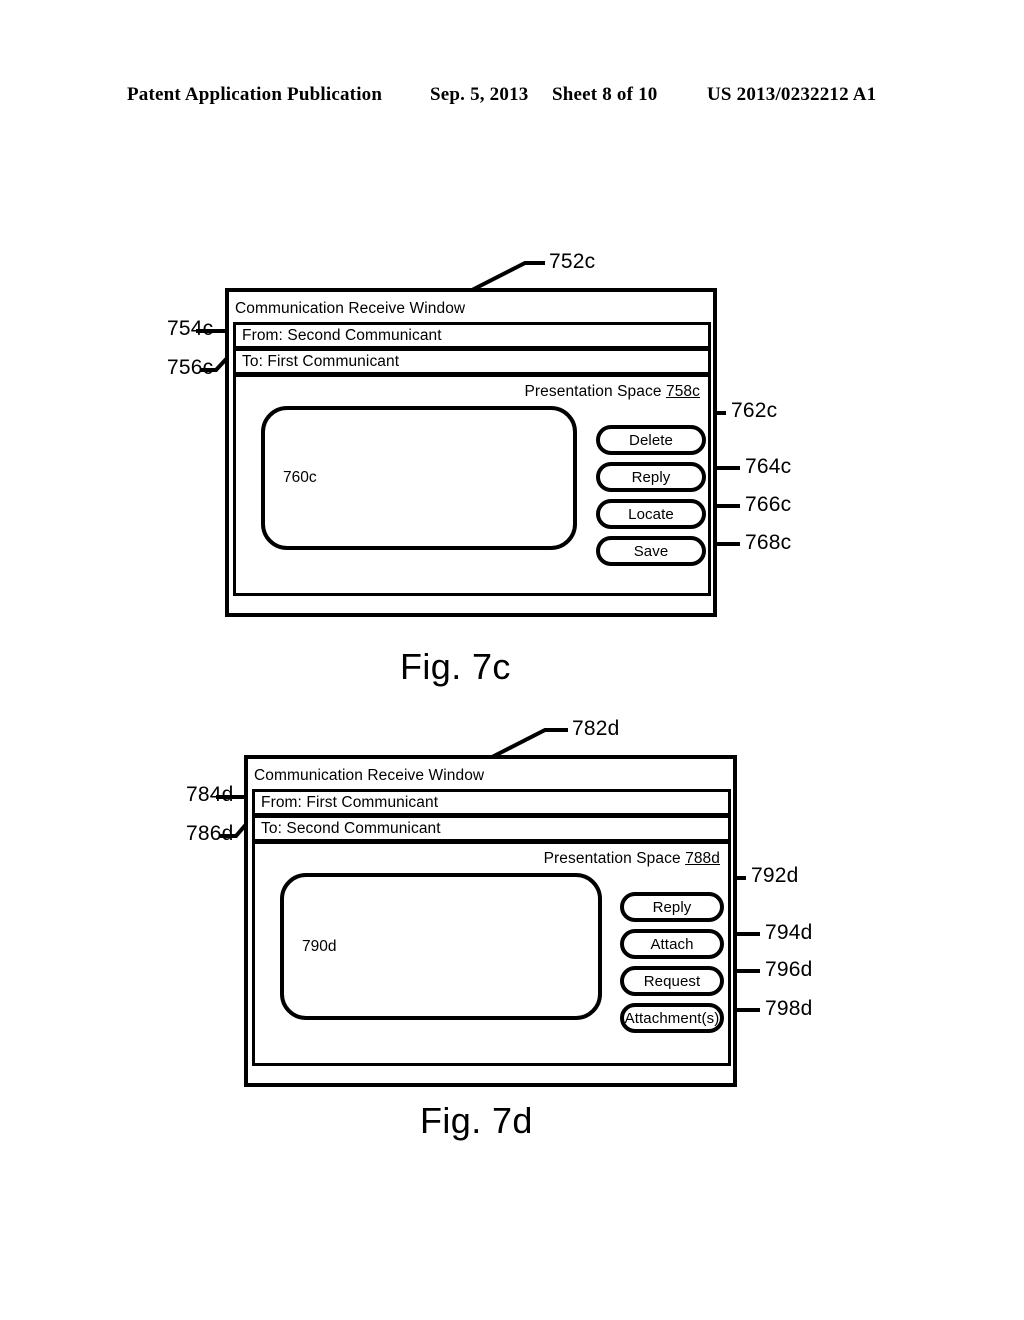 The width and height of the screenshot is (1024, 1320). I want to click on reference-784d: 784d, so click(210, 794).